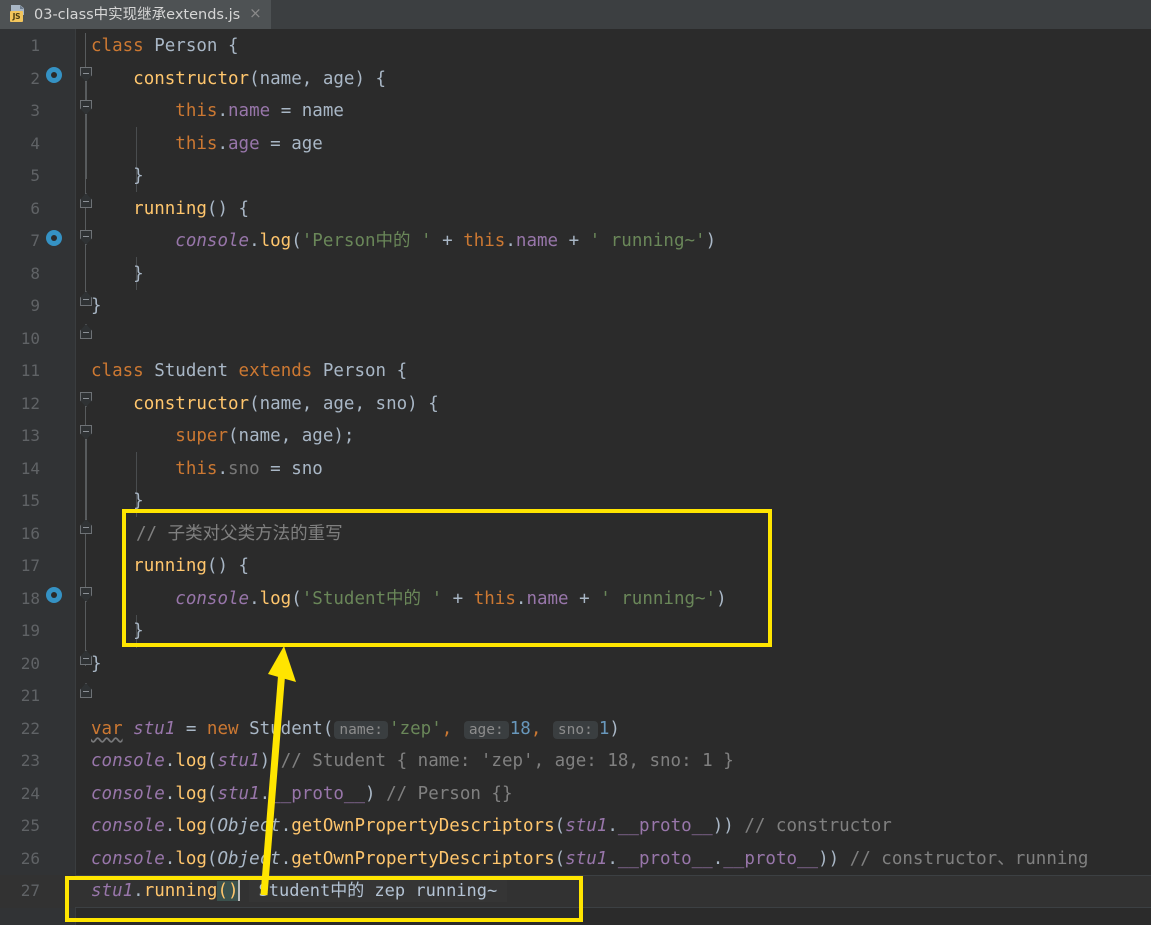 The height and width of the screenshot is (925, 1151). What do you see at coordinates (486, 729) in the screenshot?
I see `param-hint-age: age:` at bounding box center [486, 729].